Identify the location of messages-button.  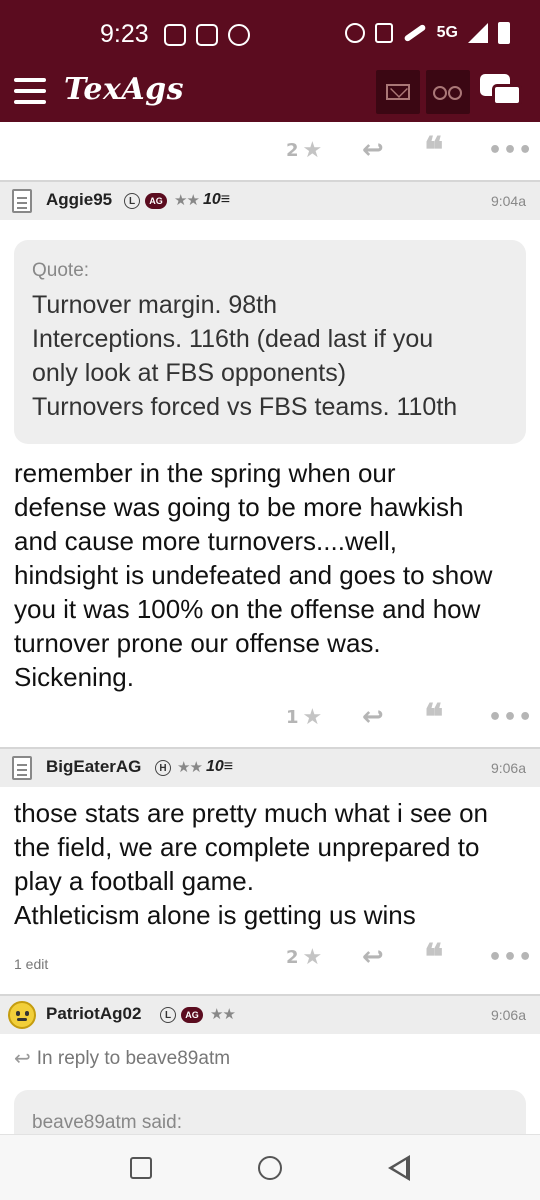
(398, 92).